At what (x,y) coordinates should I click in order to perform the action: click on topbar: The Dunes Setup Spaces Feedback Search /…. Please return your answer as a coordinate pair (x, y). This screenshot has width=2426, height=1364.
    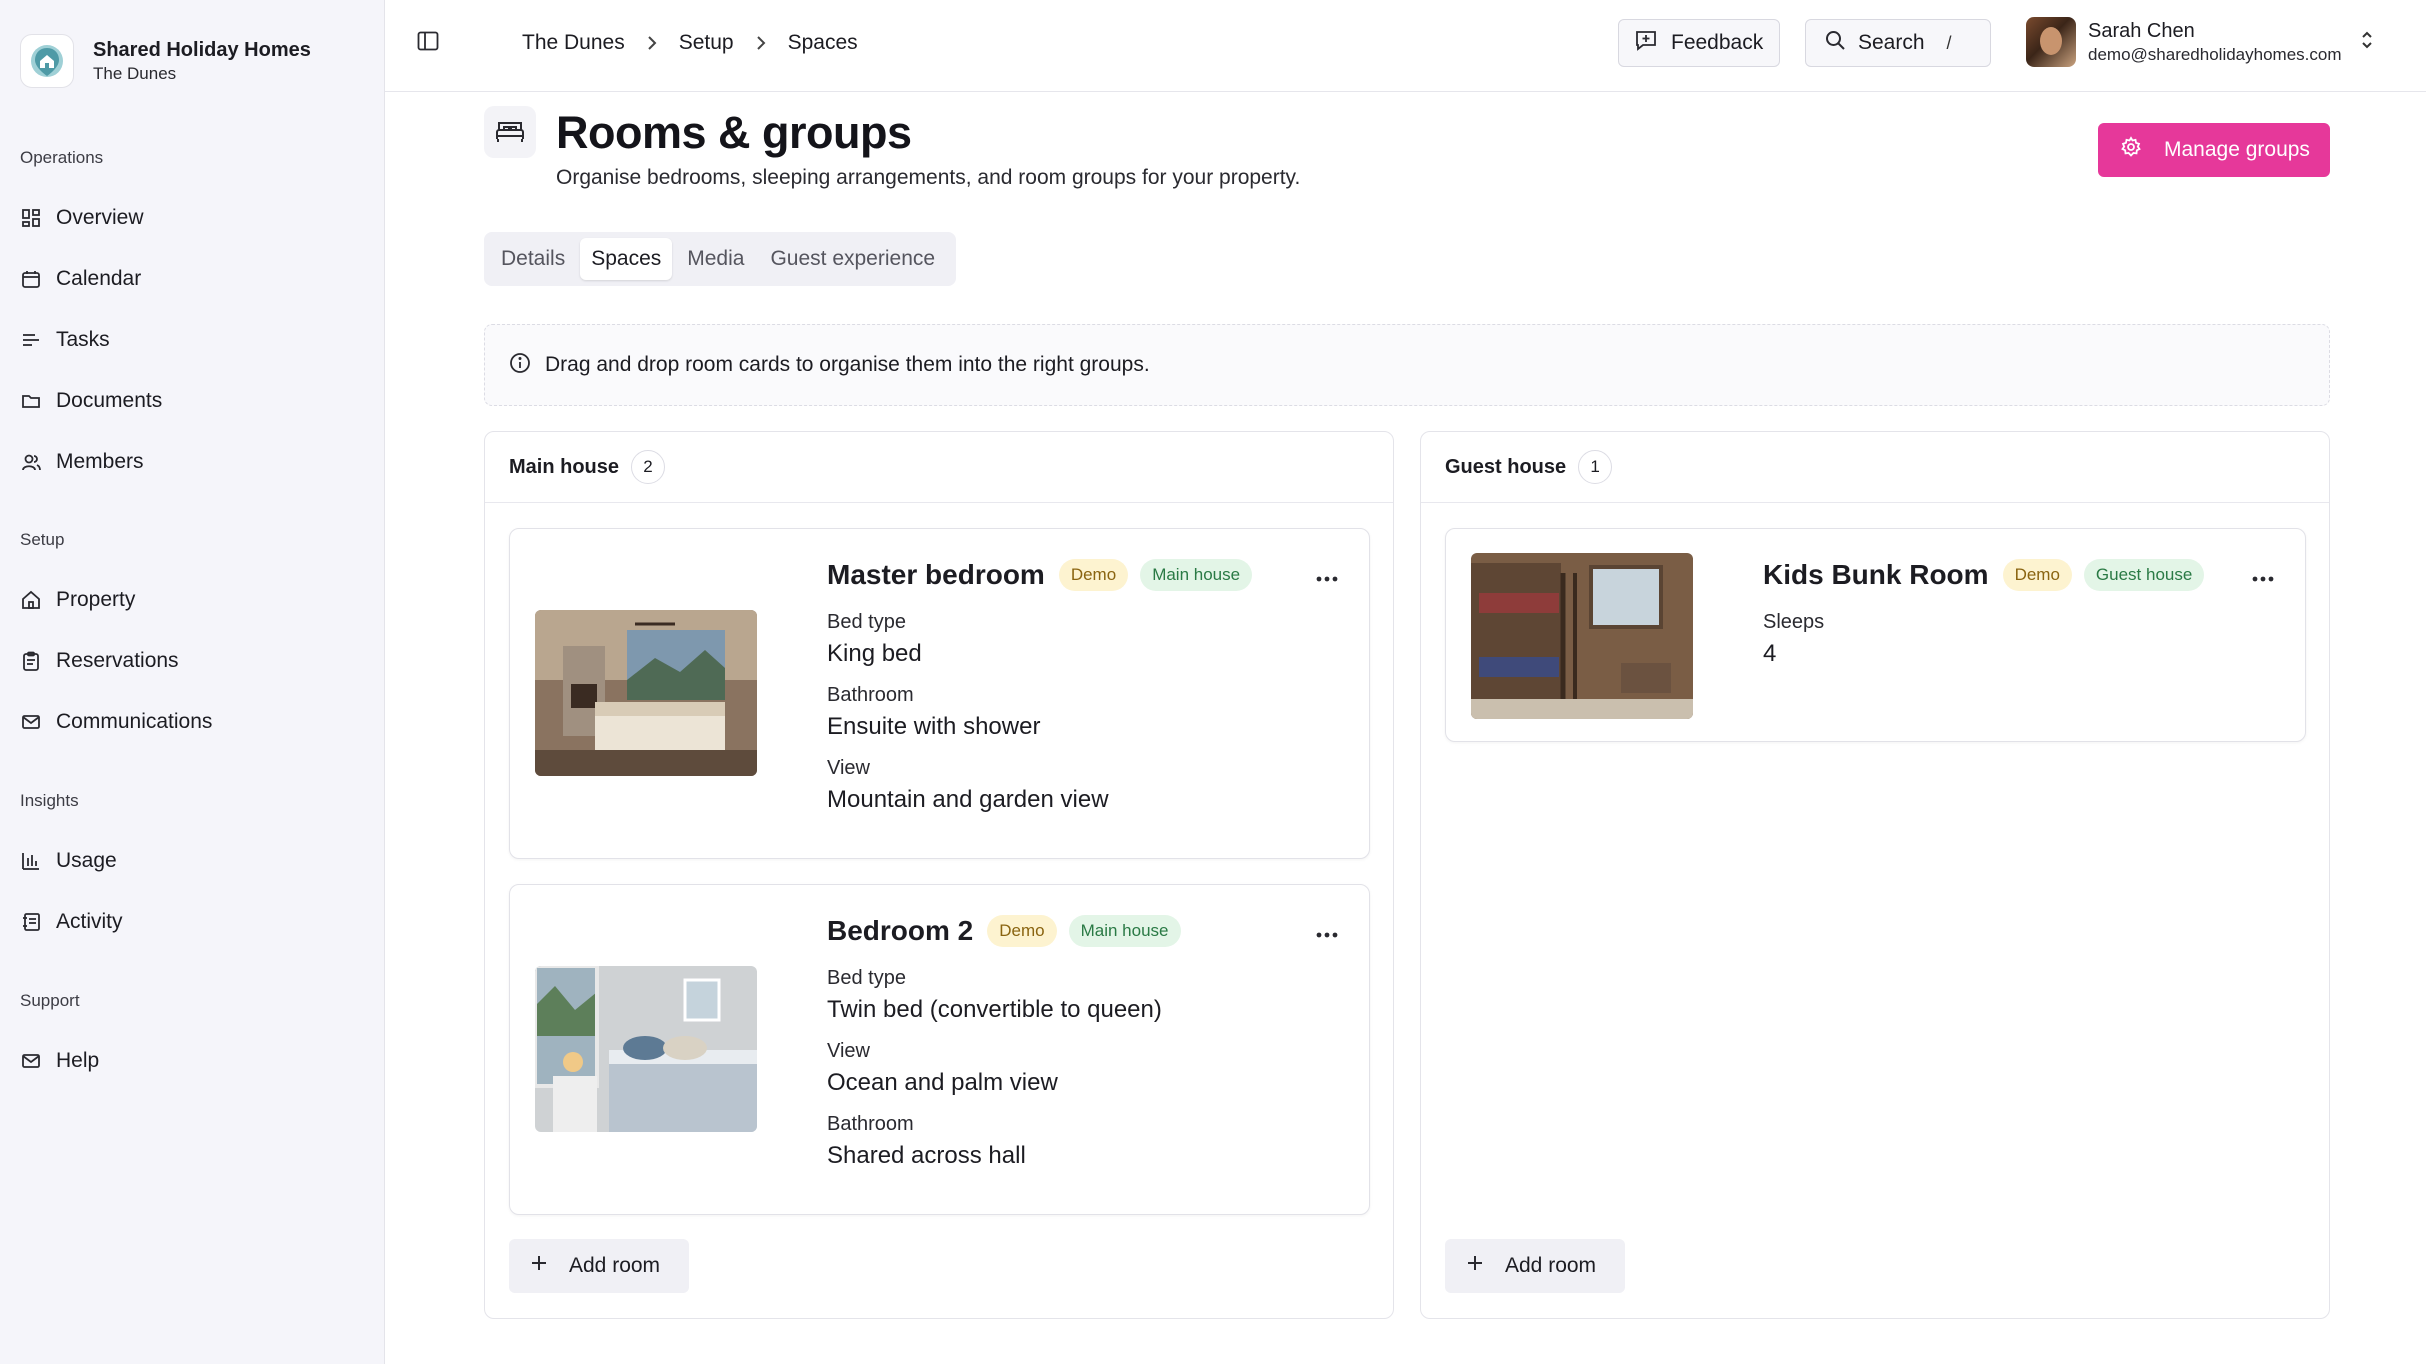
    Looking at the image, I should click on (1405, 46).